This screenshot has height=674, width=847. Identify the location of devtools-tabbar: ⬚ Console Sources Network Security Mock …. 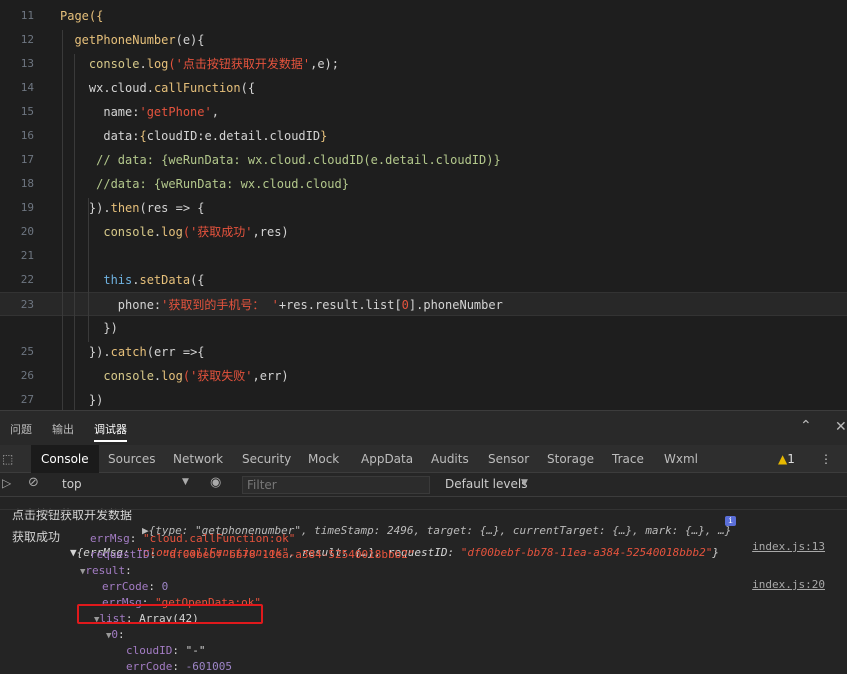
(423, 459).